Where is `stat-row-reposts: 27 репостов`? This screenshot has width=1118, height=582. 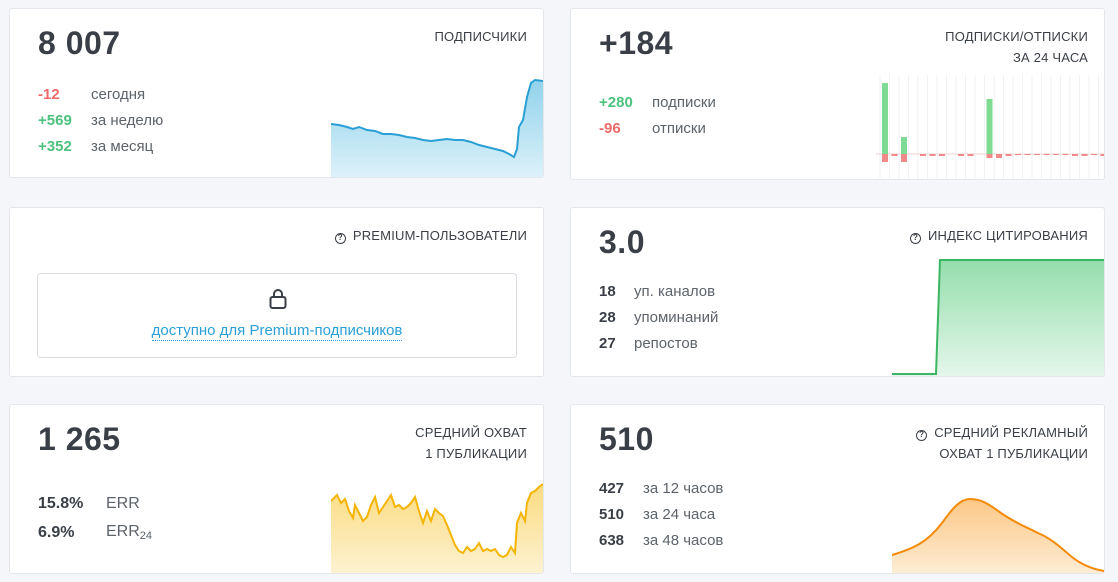
stat-row-reposts: 27 репостов is located at coordinates (658, 343).